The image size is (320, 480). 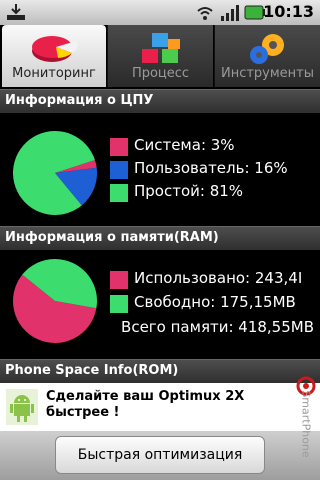 I want to click on tab-bar: Мониторинг Процесс Инструменты, so click(x=160, y=56).